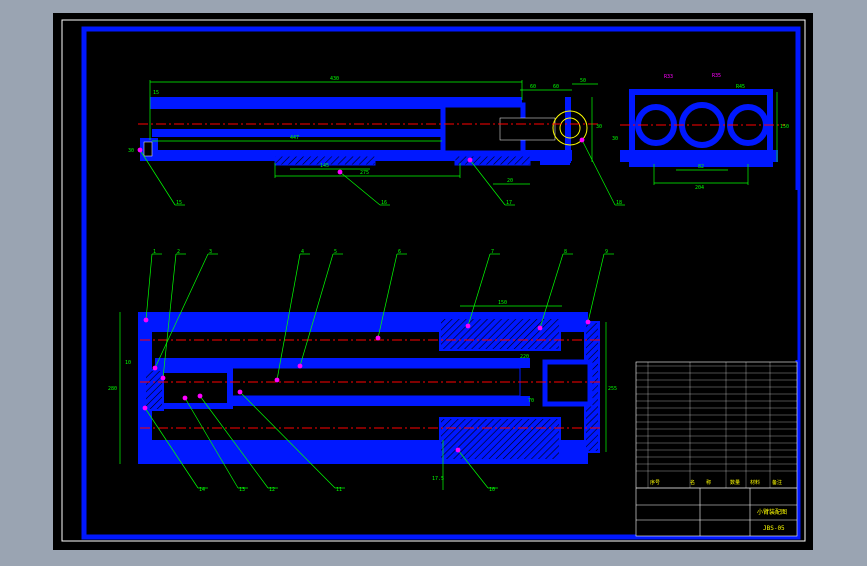 The width and height of the screenshot is (867, 566). I want to click on section-dim-10: 10, so click(128, 363).